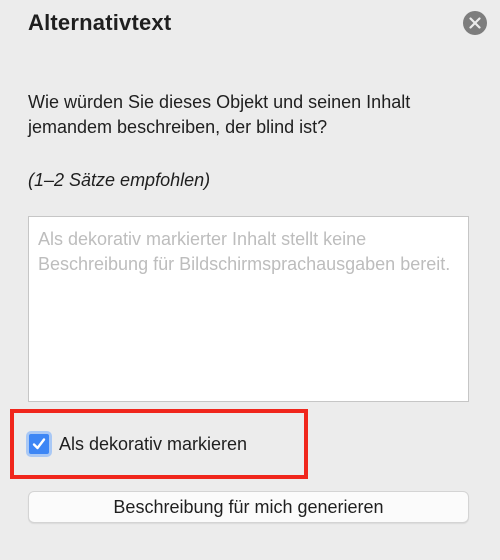 This screenshot has width=500, height=560. I want to click on close-button, so click(475, 23).